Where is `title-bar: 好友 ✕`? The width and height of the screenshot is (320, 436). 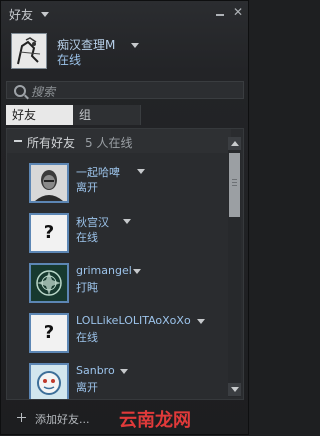 title-bar: 好友 ✕ is located at coordinates (125, 13).